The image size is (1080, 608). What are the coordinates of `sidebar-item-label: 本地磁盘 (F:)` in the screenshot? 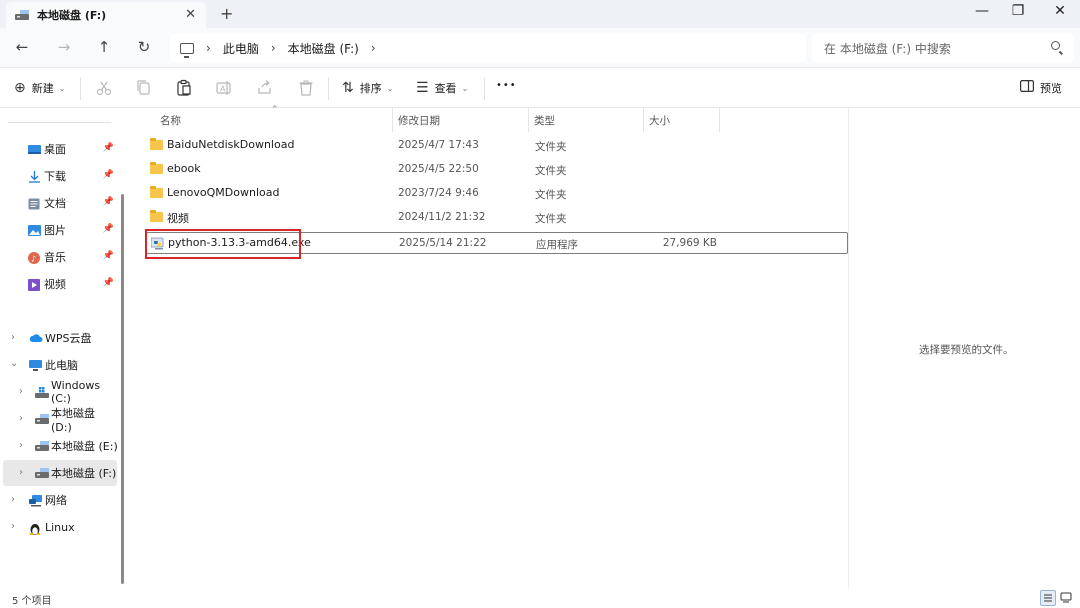 It's located at (84, 473).